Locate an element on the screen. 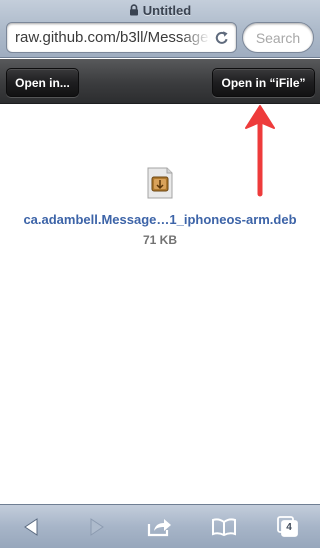 The height and width of the screenshot is (548, 320). share-button is located at coordinates (160, 526).